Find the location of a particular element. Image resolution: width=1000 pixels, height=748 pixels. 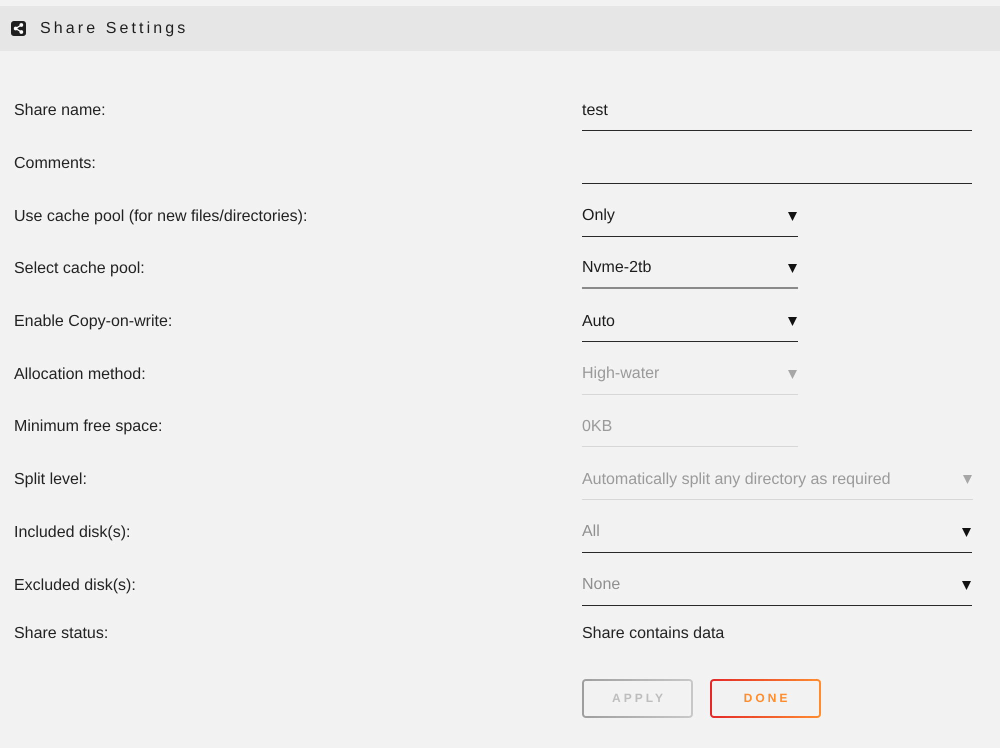

field-label: Excluded disk(s): is located at coordinates (75, 585).